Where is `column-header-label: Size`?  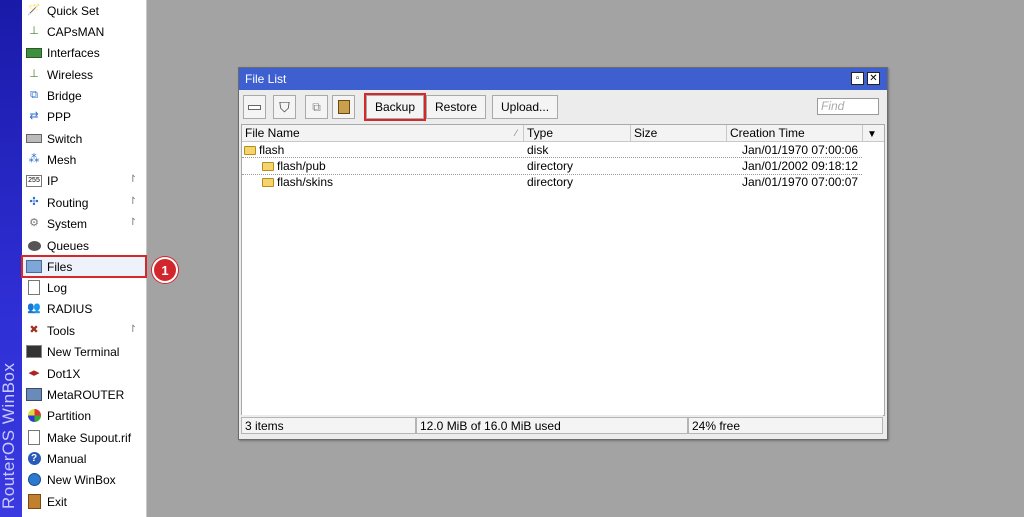
column-header-label: Size is located at coordinates (646, 133).